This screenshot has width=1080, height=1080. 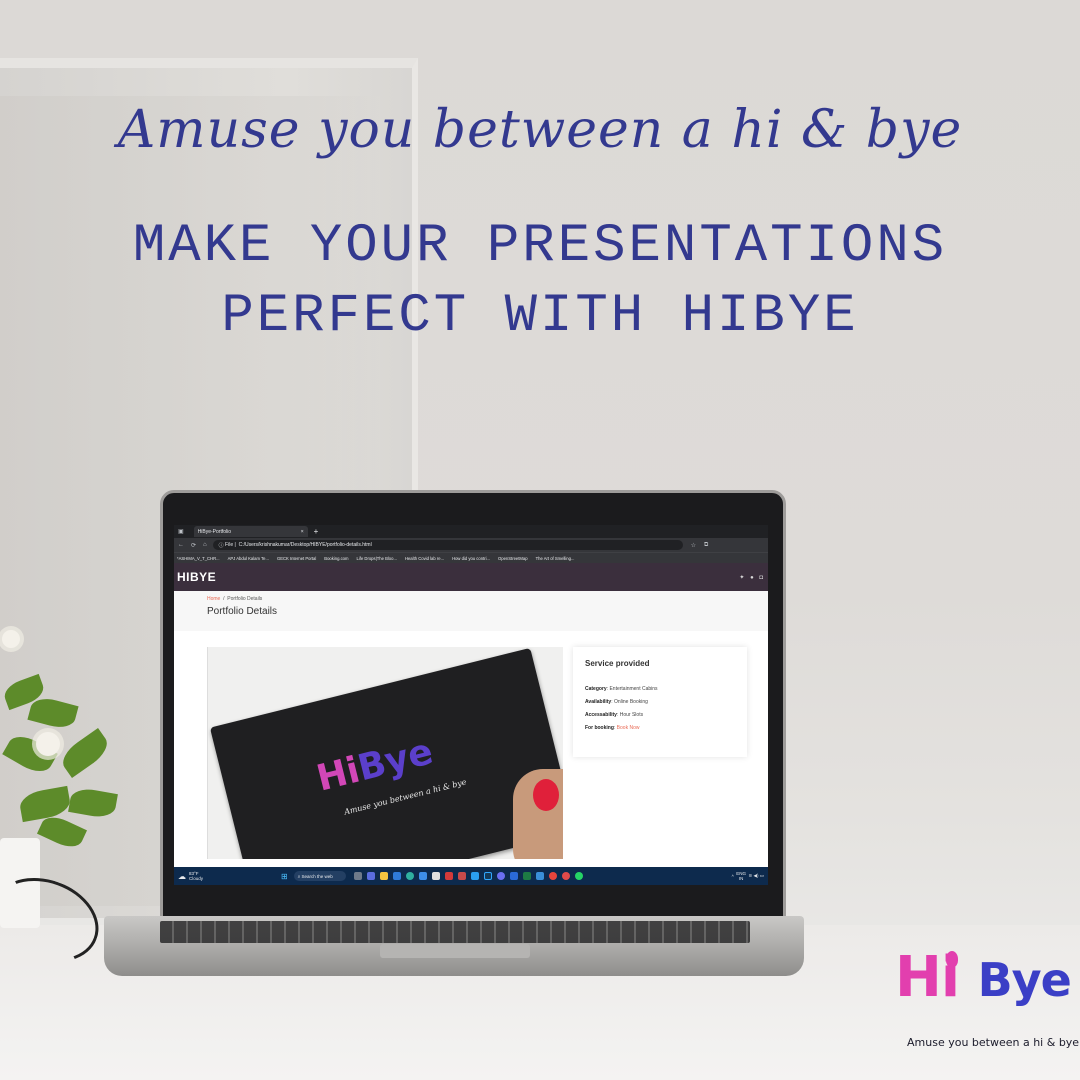 What do you see at coordinates (196, 577) in the screenshot?
I see `site-logo: HIBYE` at bounding box center [196, 577].